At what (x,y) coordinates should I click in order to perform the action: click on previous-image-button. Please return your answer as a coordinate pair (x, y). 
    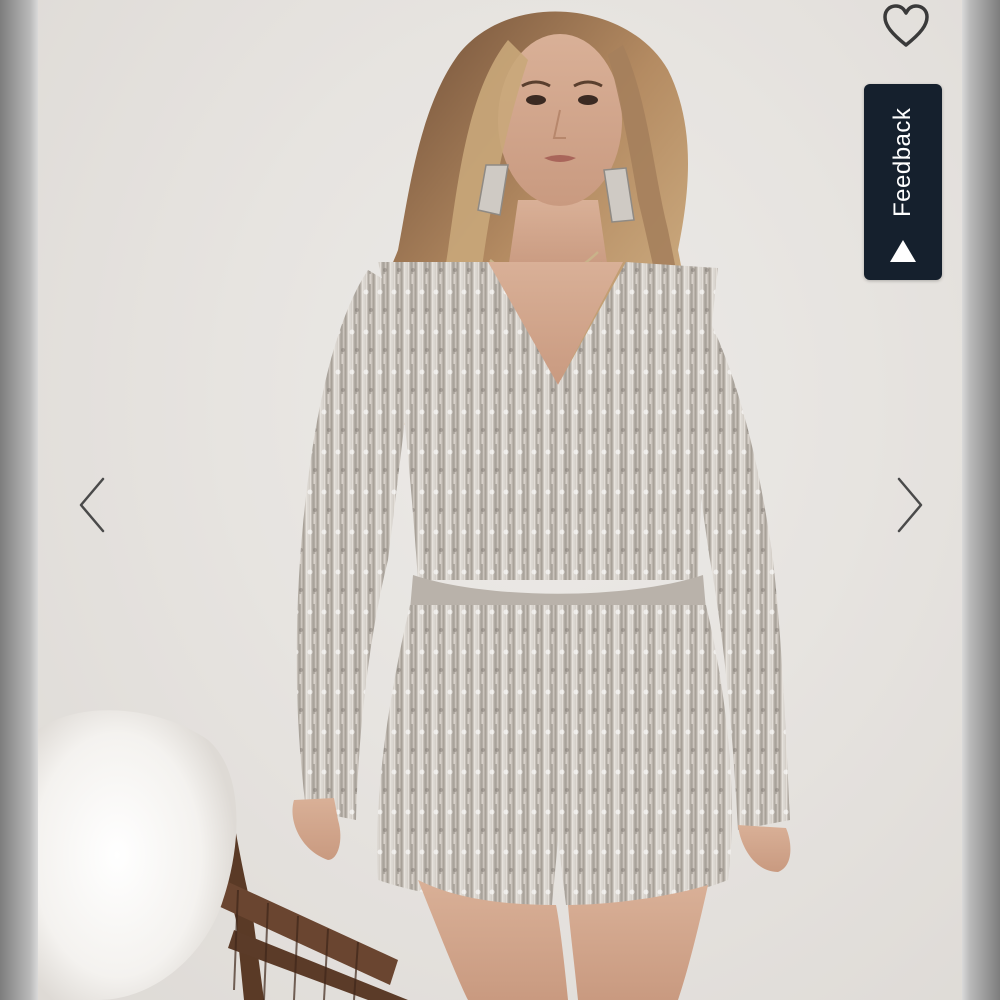
    Looking at the image, I should click on (93, 505).